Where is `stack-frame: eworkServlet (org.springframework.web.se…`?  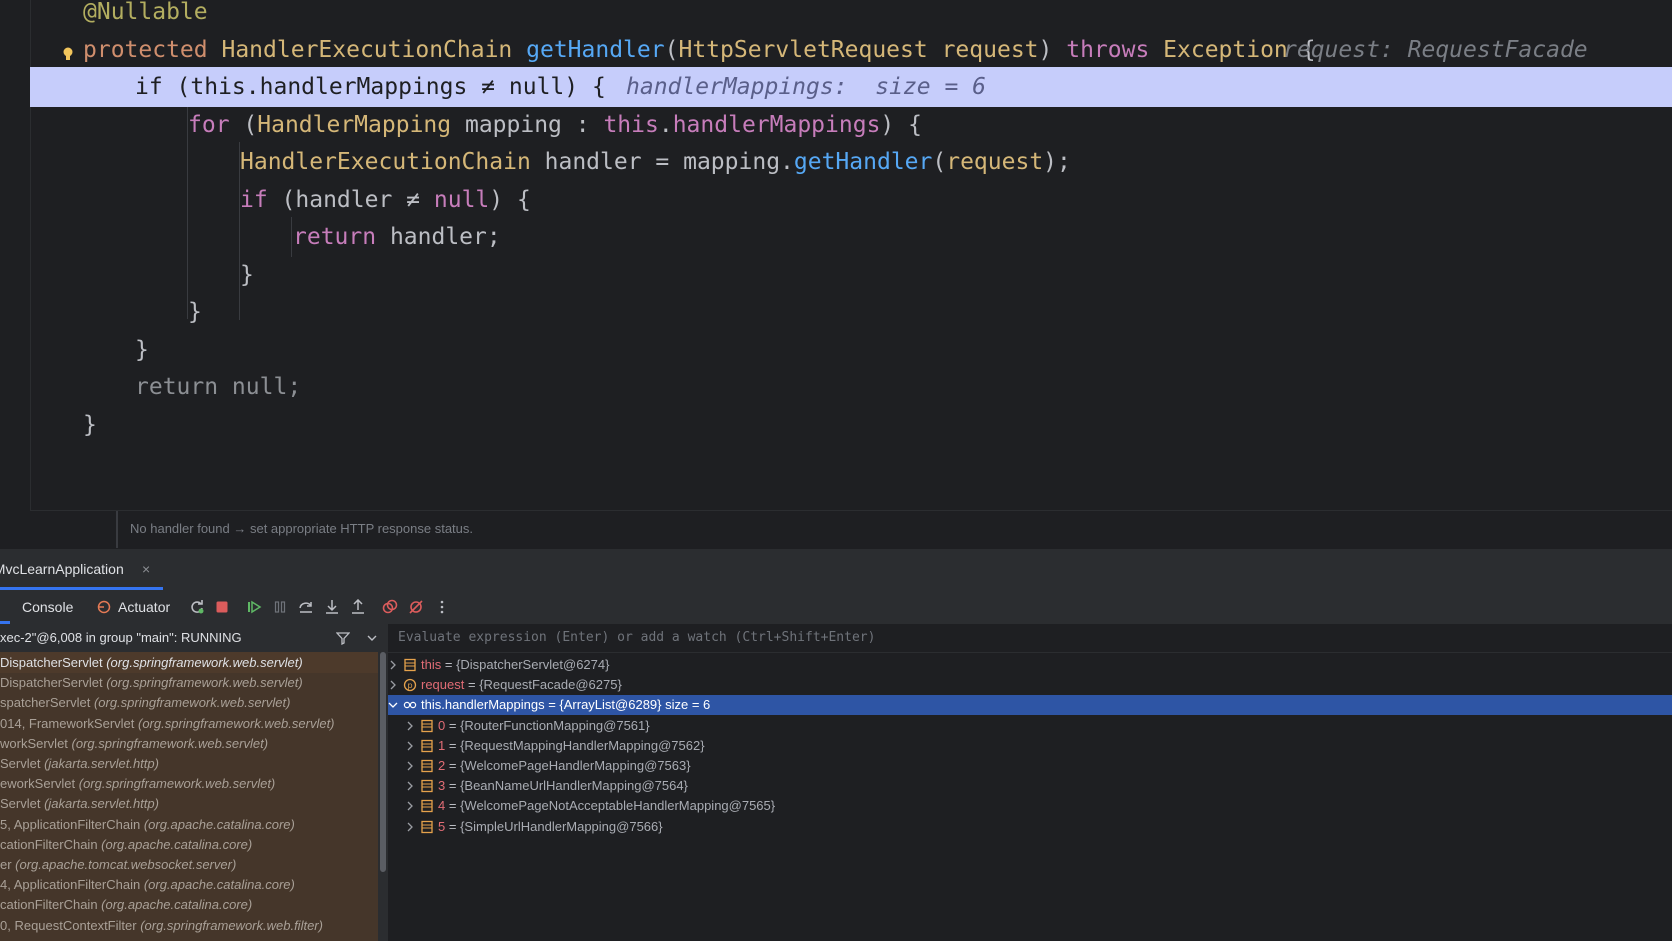
stack-frame: eworkServlet (org.springframework.web.se… is located at coordinates (137, 783).